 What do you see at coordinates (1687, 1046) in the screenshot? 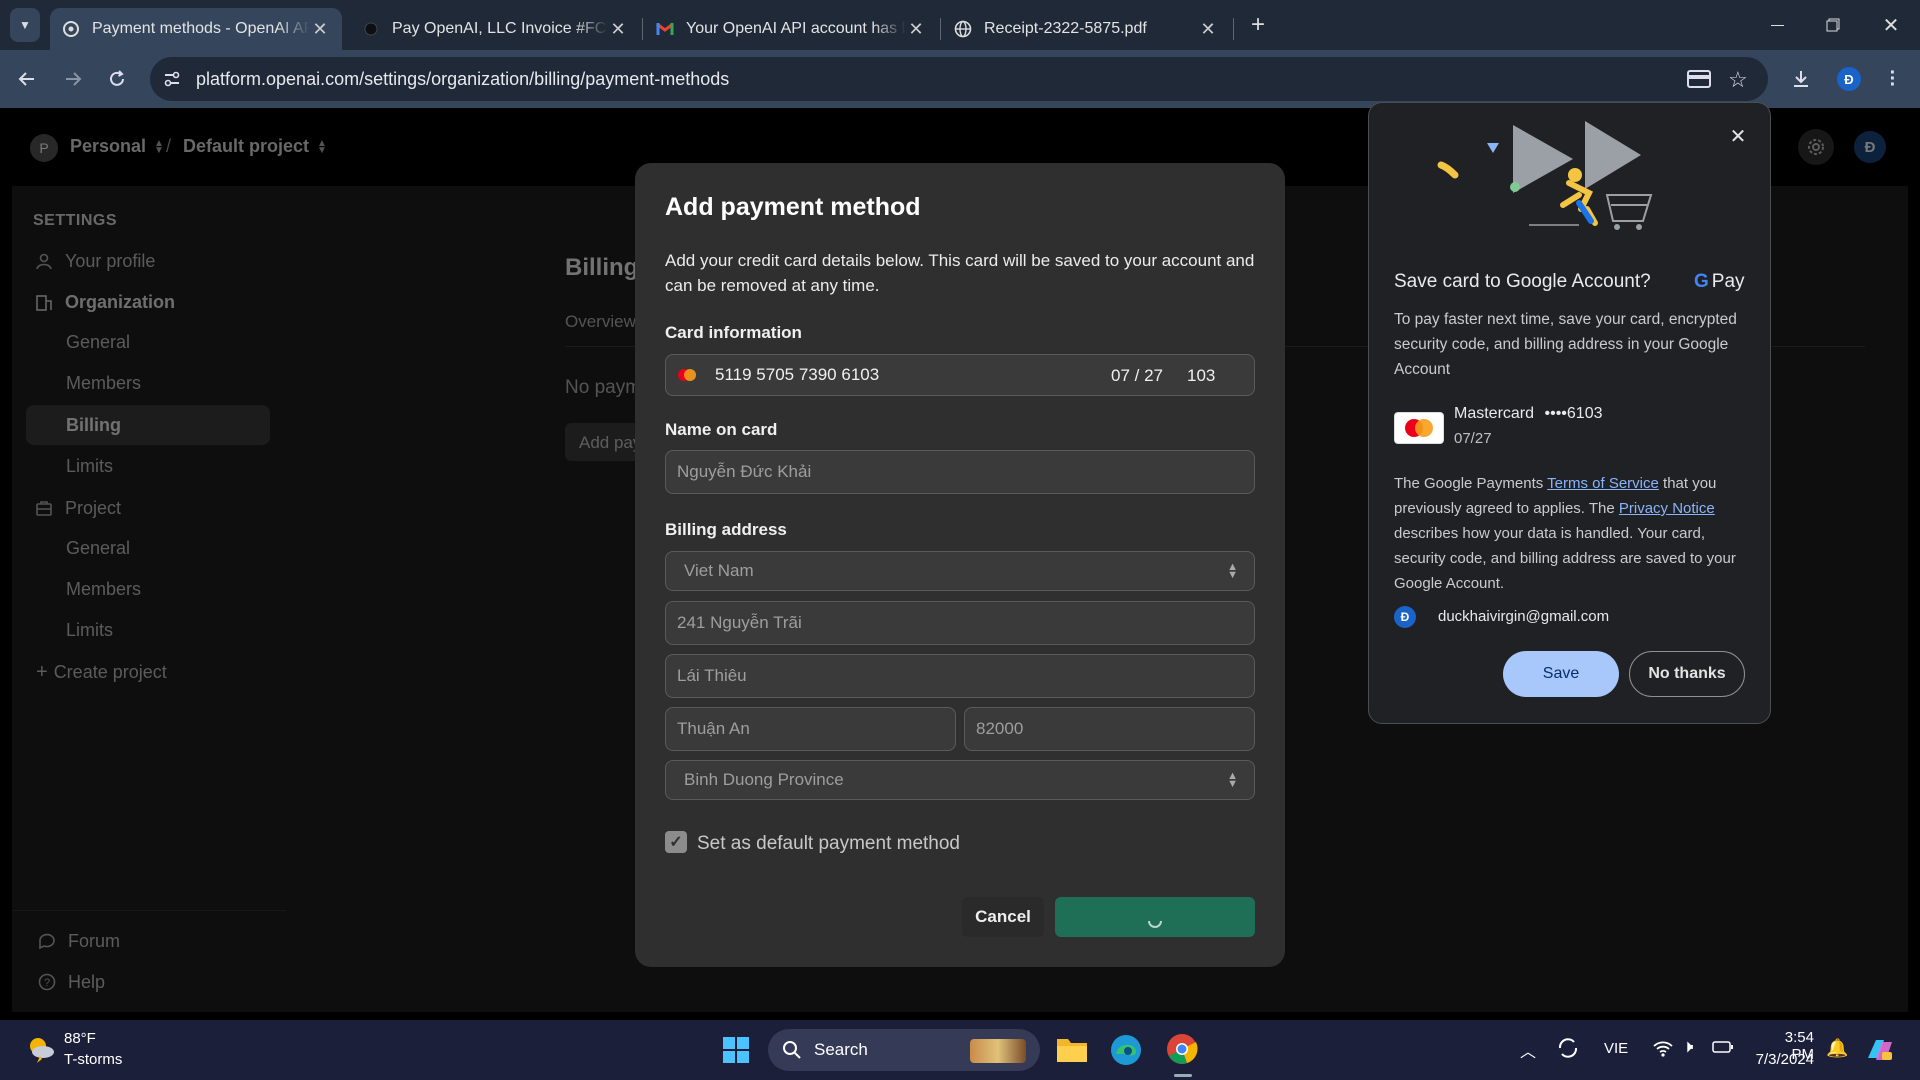
I see `volume-muted-icon: 🕨` at bounding box center [1687, 1046].